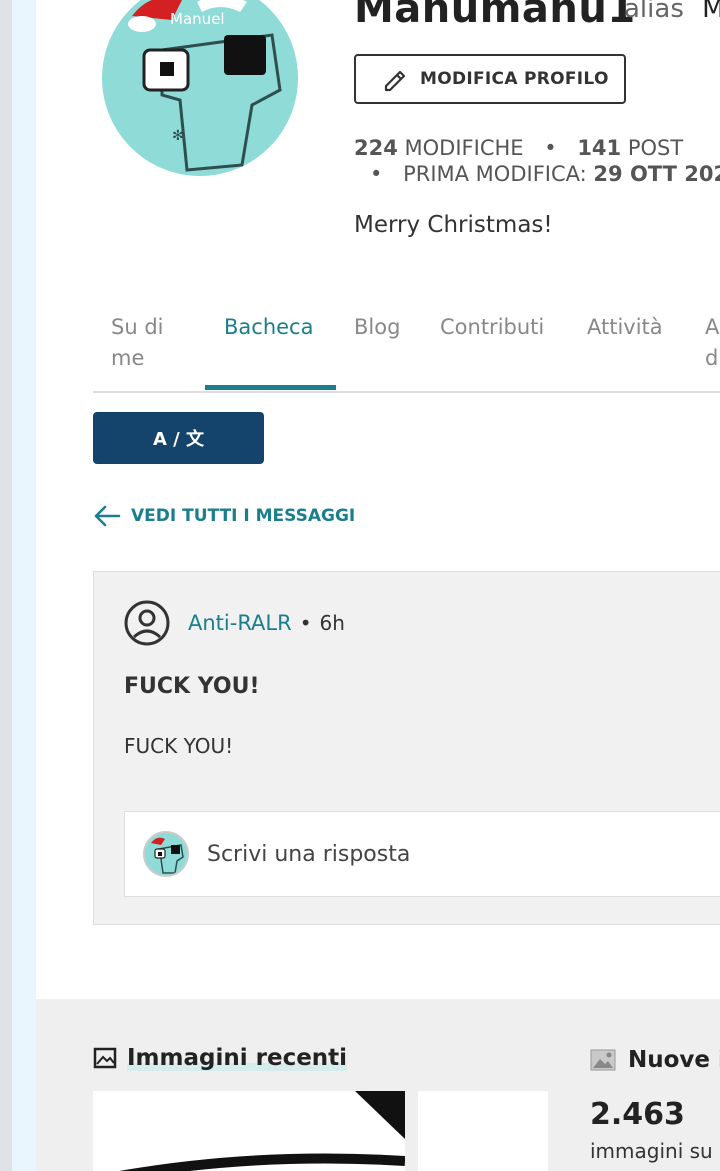 The width and height of the screenshot is (720, 1171). I want to click on message-author: Anti-RALR, so click(240, 623).